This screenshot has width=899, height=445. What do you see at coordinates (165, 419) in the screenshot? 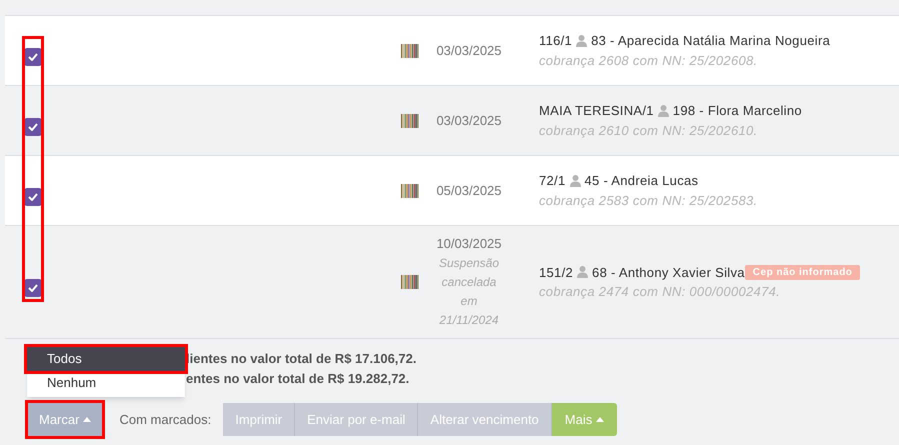
I see `with-marked-label: Com marcados:` at bounding box center [165, 419].